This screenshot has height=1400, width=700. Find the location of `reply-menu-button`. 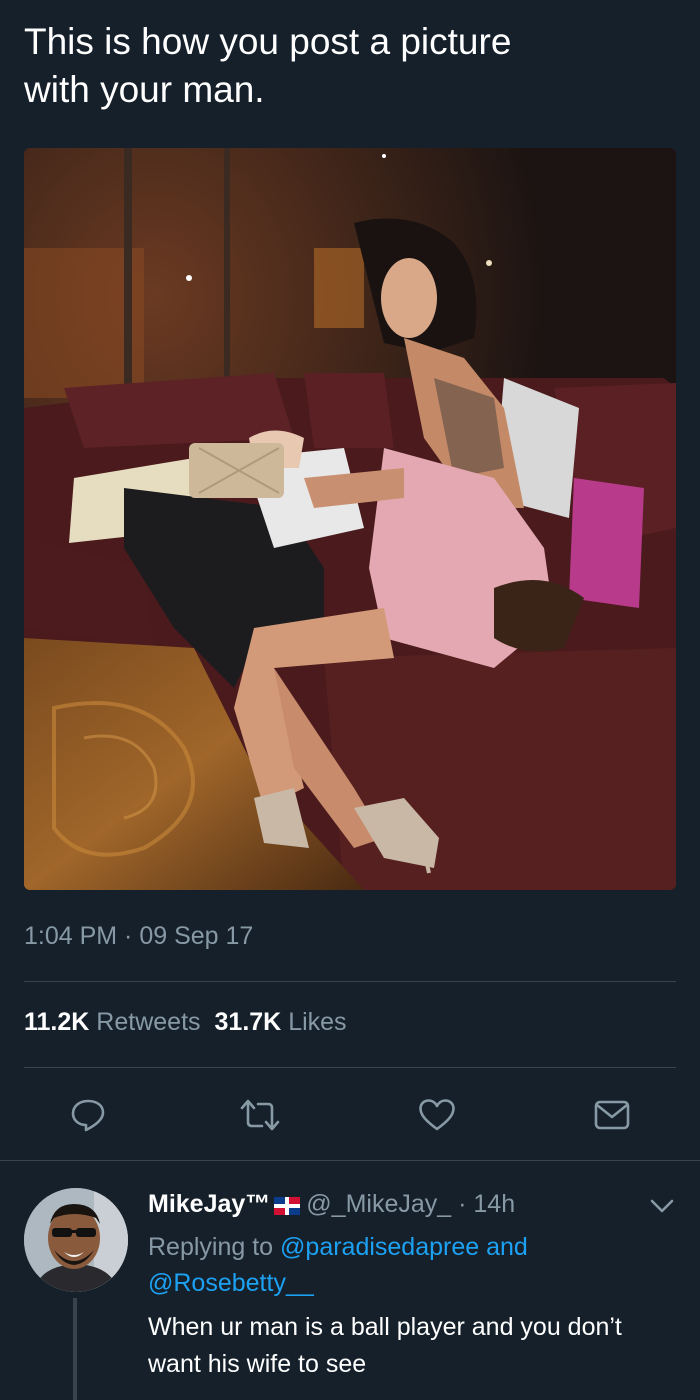

reply-menu-button is located at coordinates (662, 1206).